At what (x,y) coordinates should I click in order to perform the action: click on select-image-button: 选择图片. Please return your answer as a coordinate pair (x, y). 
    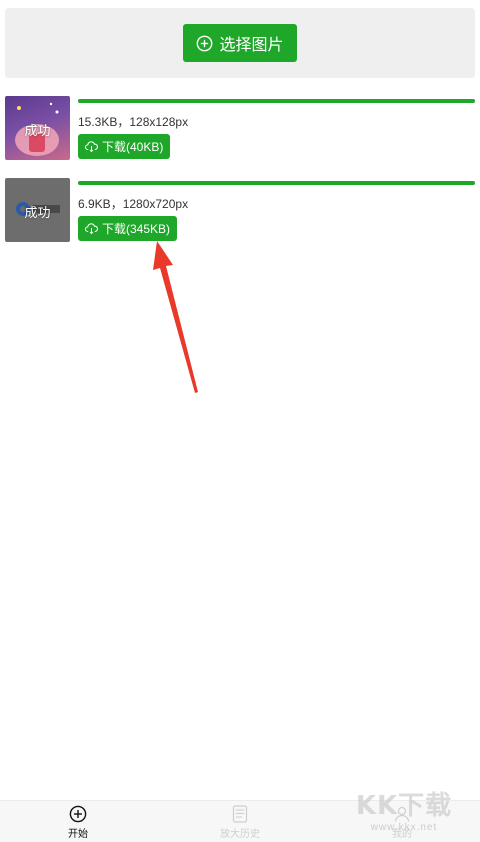
    Looking at the image, I should click on (240, 43).